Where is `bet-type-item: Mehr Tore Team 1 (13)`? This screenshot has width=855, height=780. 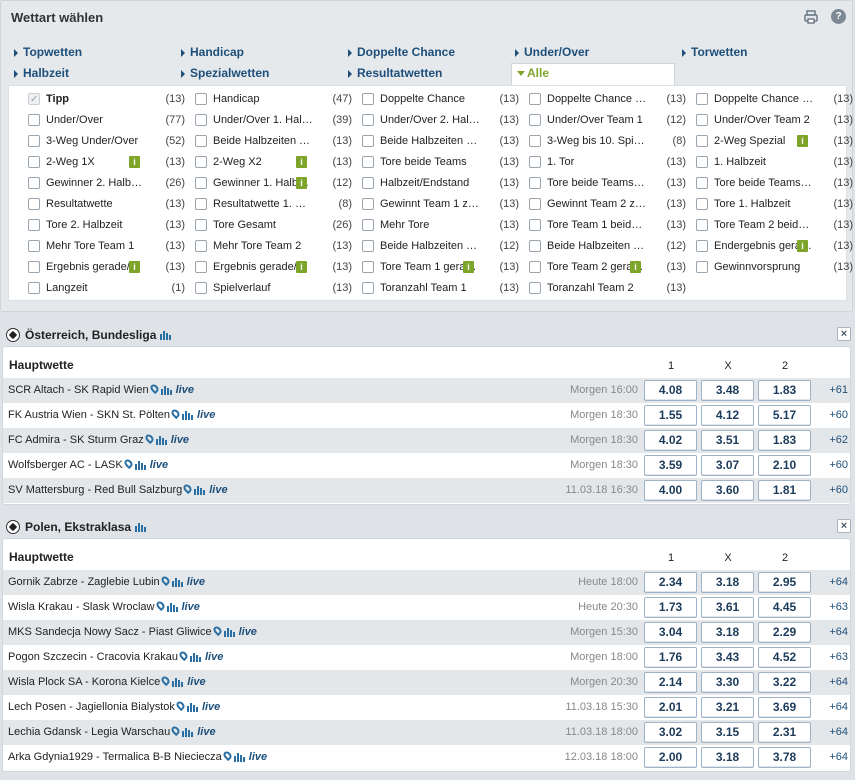 bet-type-item: Mehr Tore Team 1 (13) is located at coordinates (108, 246).